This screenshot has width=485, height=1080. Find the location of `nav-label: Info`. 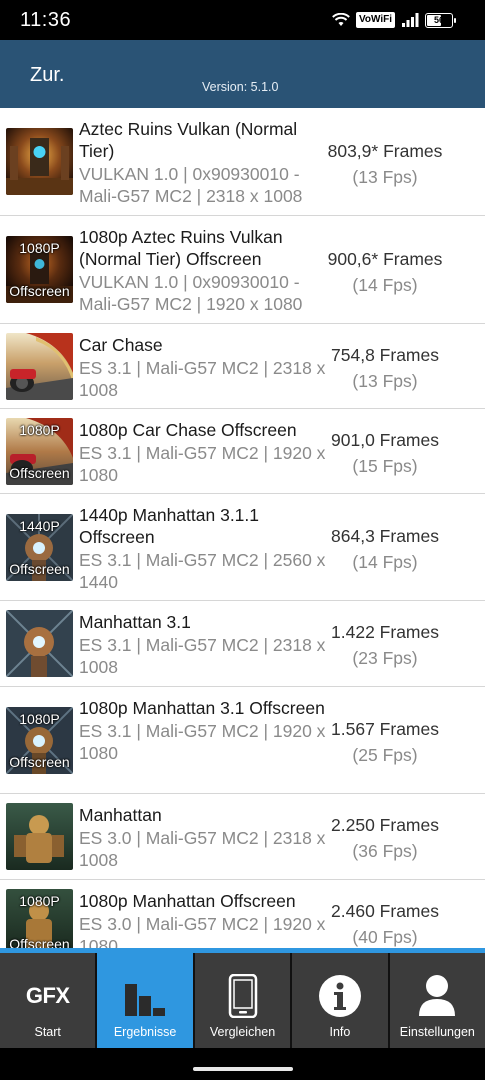

nav-label: Info is located at coordinates (340, 1032).